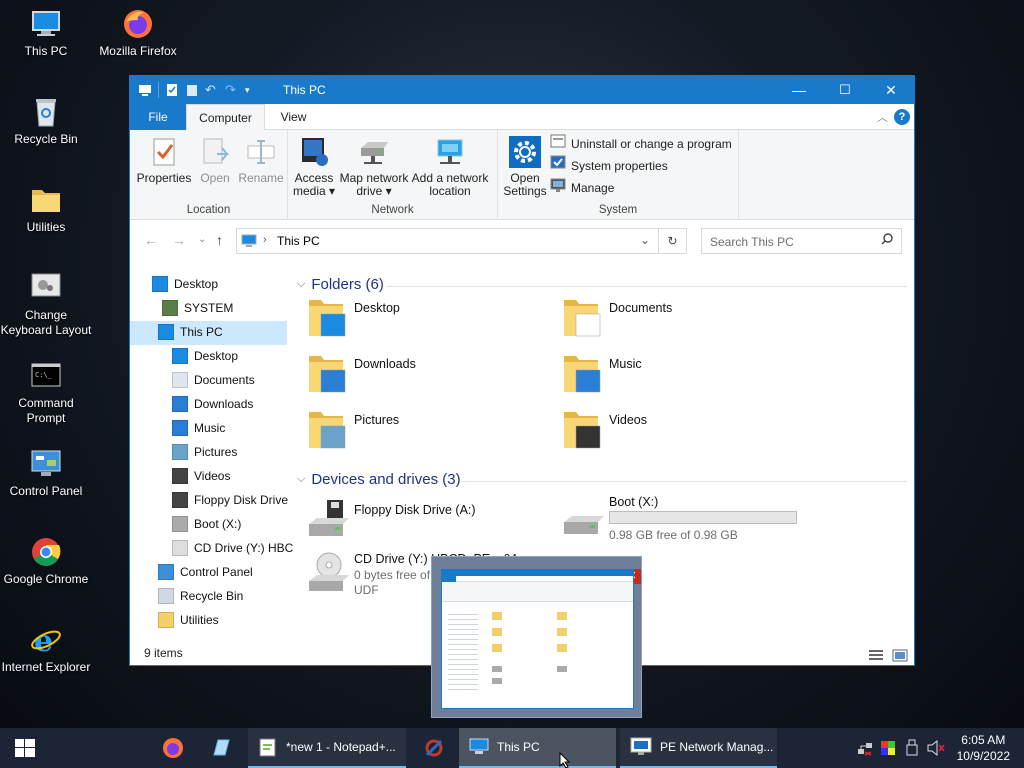  Describe the element at coordinates (212, 90) in the screenshot. I see `undo-icon: ↶` at that location.